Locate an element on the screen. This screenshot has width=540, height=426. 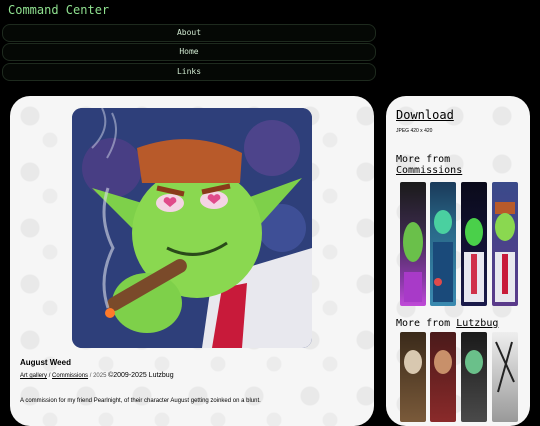
more-from-commissions-heading: More from Commissions is located at coordinates (429, 165).